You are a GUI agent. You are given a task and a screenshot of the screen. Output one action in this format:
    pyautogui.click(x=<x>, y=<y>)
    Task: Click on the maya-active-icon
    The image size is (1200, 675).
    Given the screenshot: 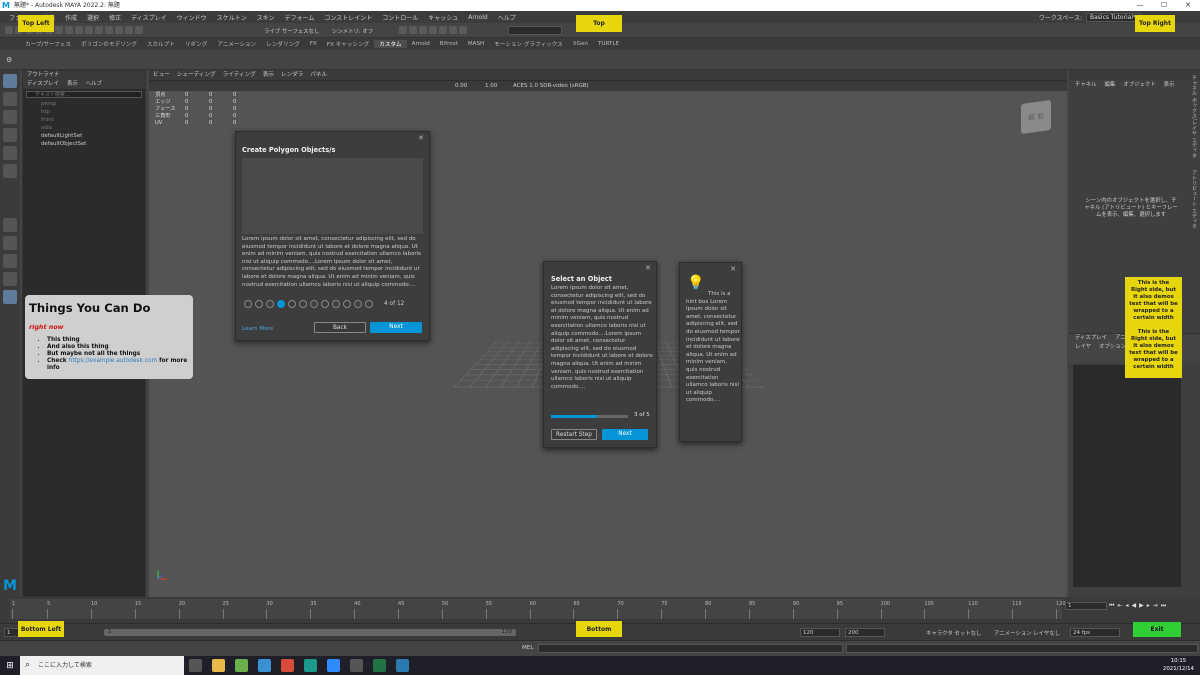 What is the action you would take?
    pyautogui.click(x=402, y=665)
    